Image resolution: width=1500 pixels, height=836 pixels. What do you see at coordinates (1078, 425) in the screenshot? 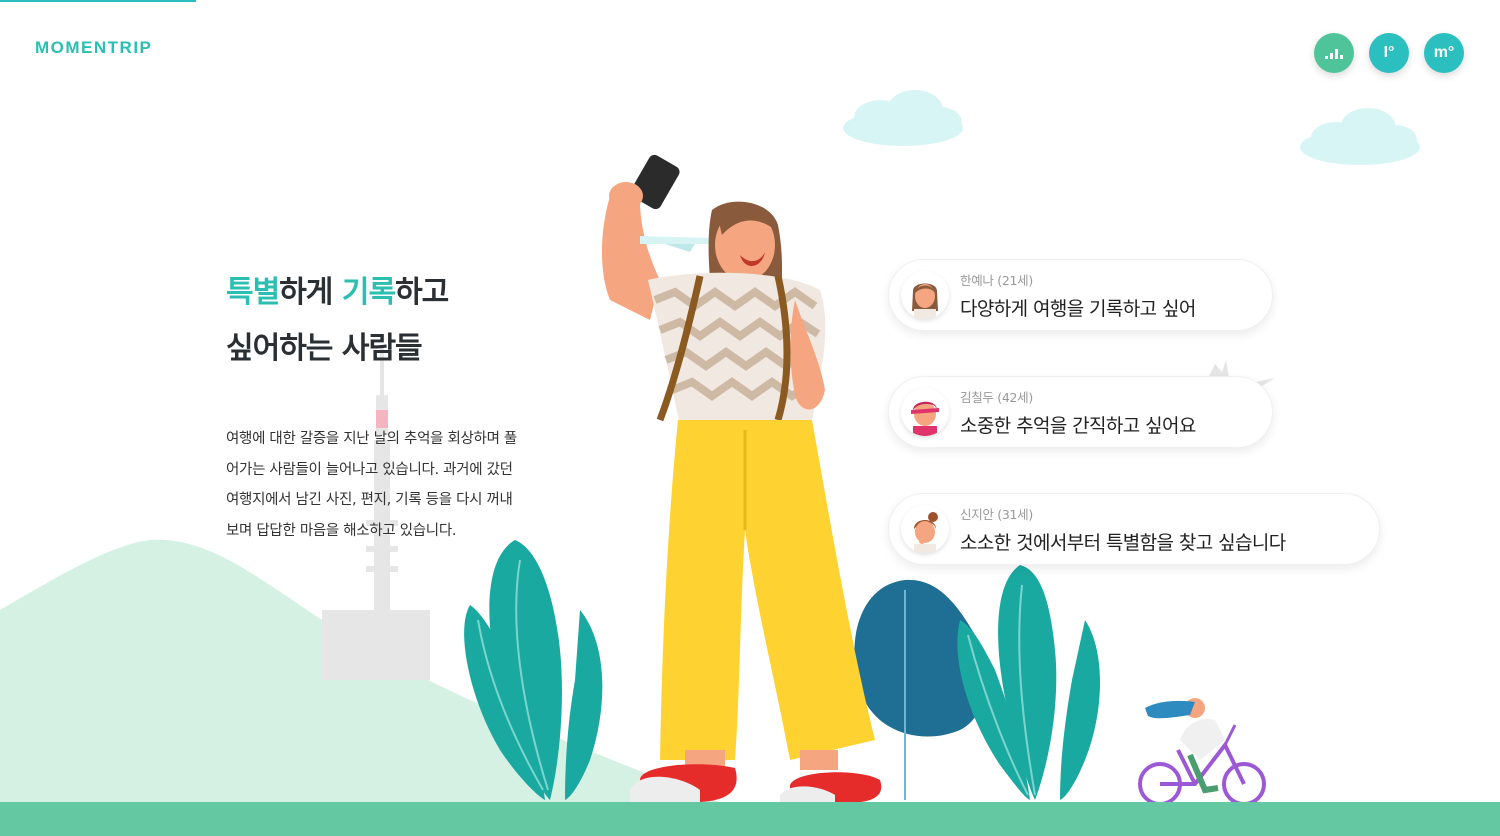
I see `testimonial-quote: 소중한 추억을 간직하고 싶어요` at bounding box center [1078, 425].